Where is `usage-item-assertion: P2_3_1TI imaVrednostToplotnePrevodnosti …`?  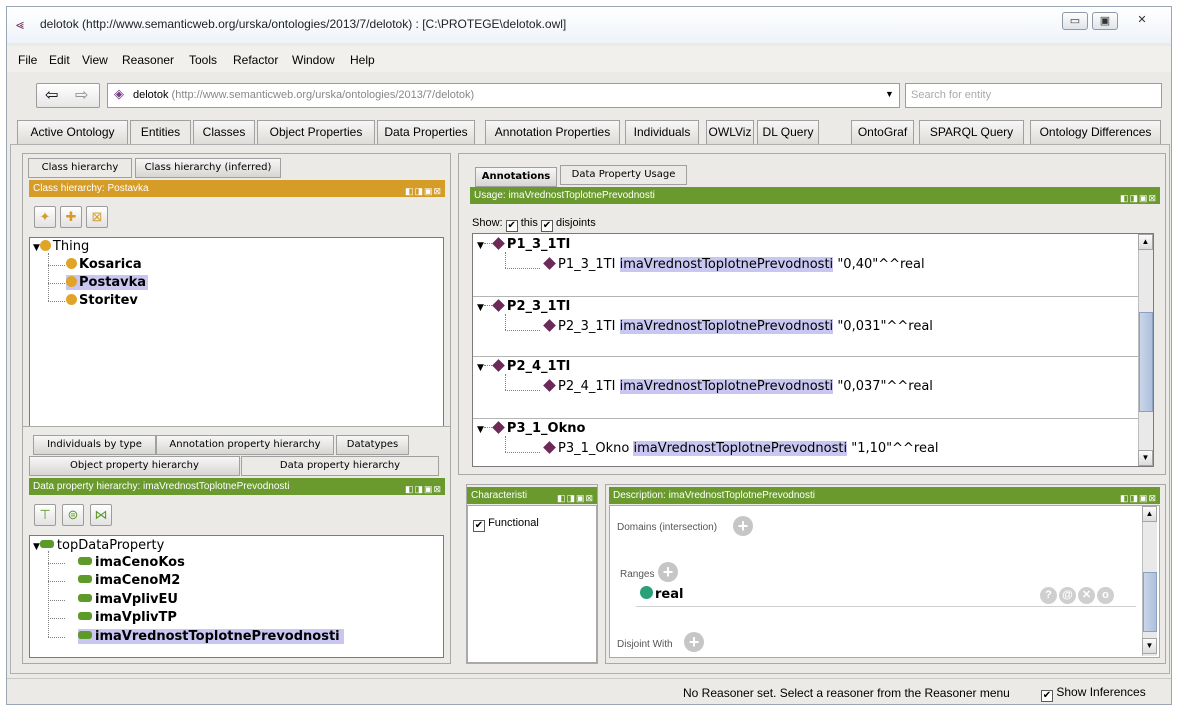 usage-item-assertion: P2_3_1TI imaVrednostToplotnePrevodnosti … is located at coordinates (738, 326).